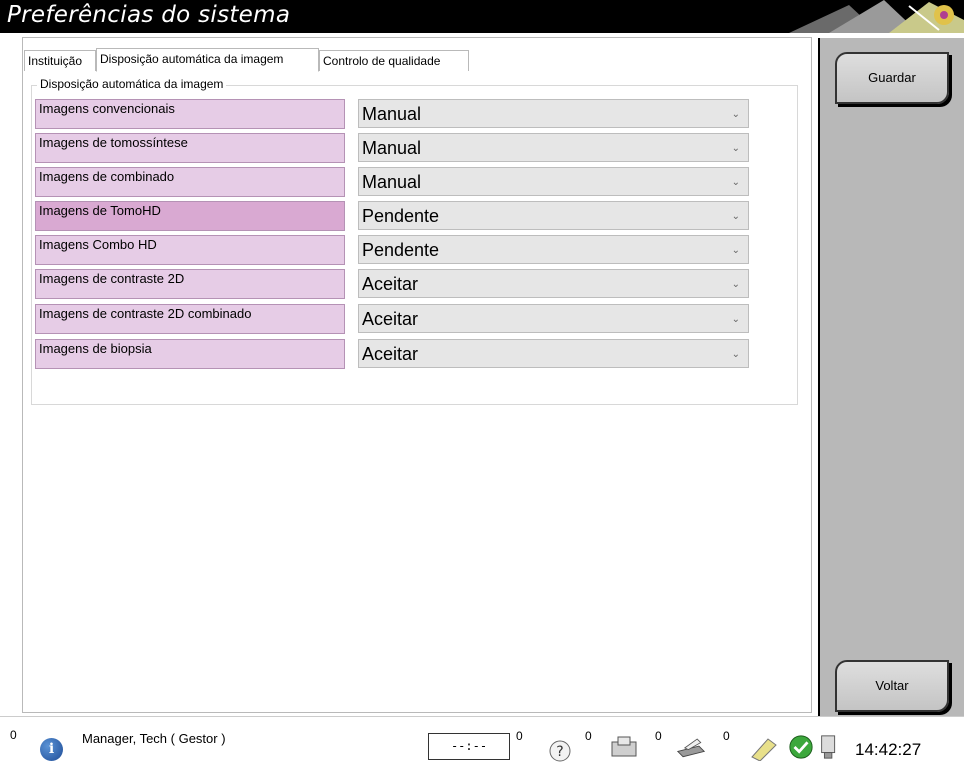 This screenshot has height=765, width=964. What do you see at coordinates (190, 319) in the screenshot?
I see `row-label-contraste-2d-combinado: Imagens de contraste 2D combinado` at bounding box center [190, 319].